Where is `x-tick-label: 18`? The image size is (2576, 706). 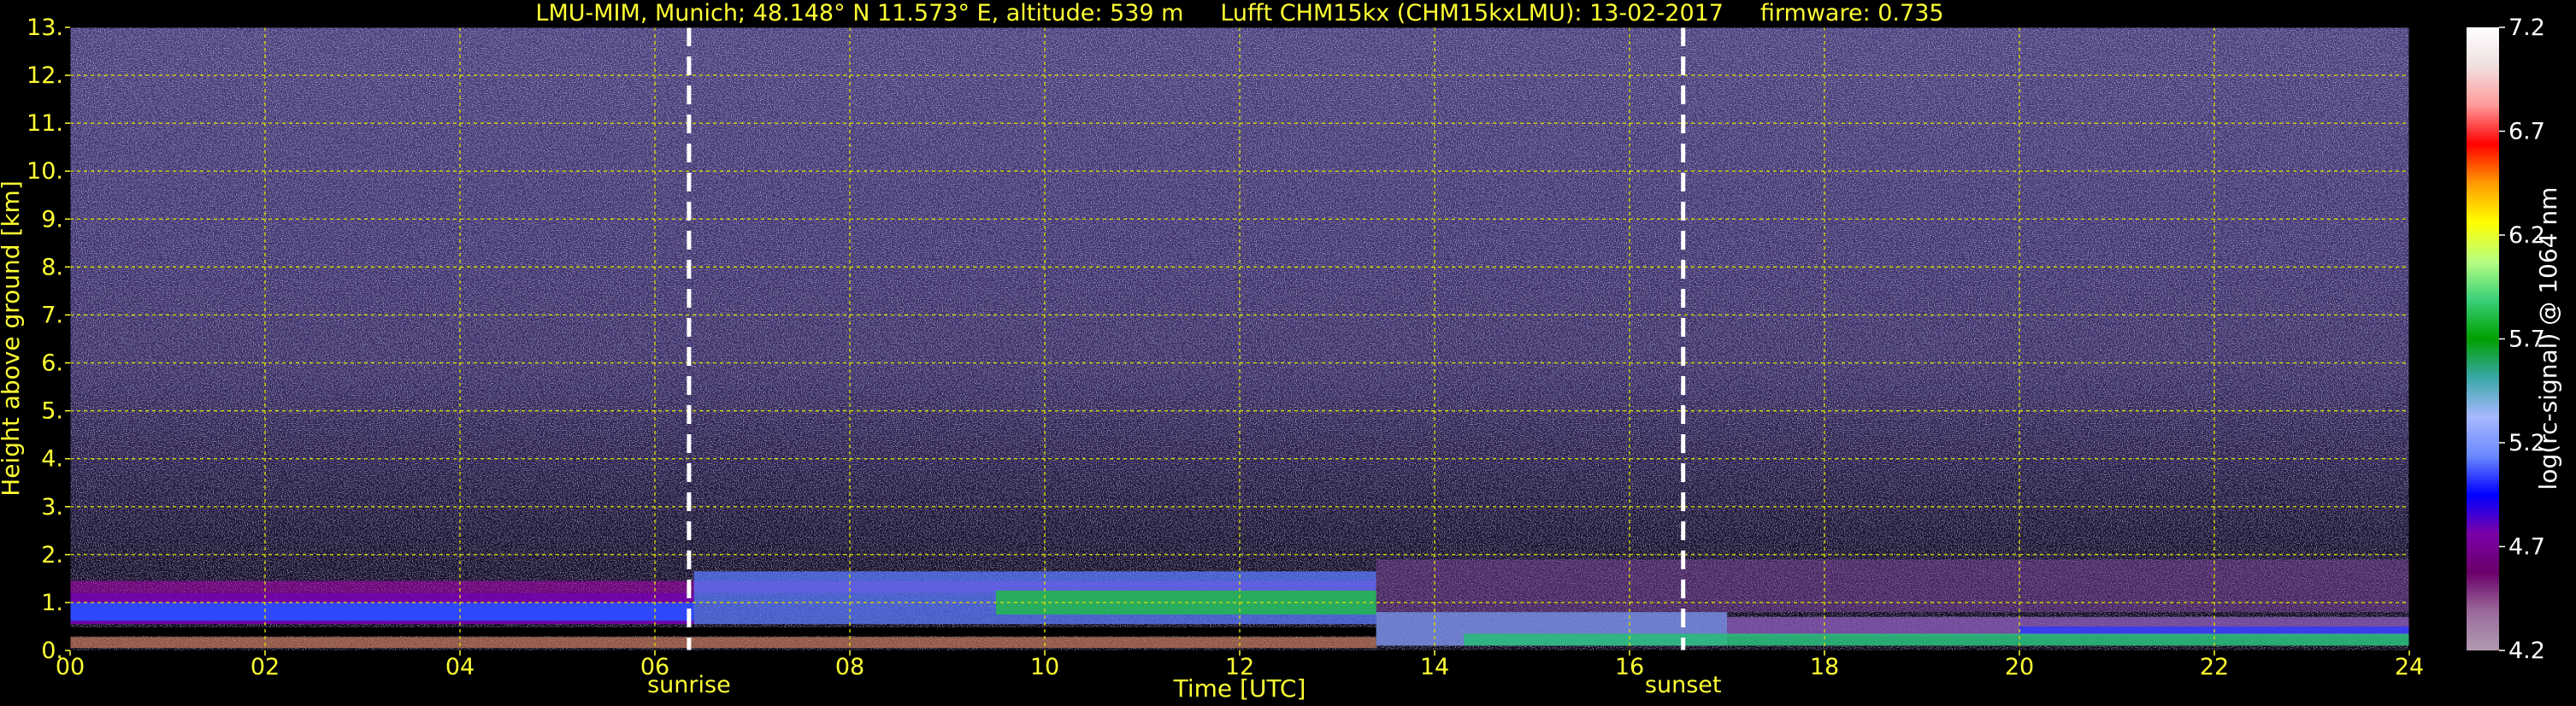
x-tick-label: 18 is located at coordinates (1825, 667).